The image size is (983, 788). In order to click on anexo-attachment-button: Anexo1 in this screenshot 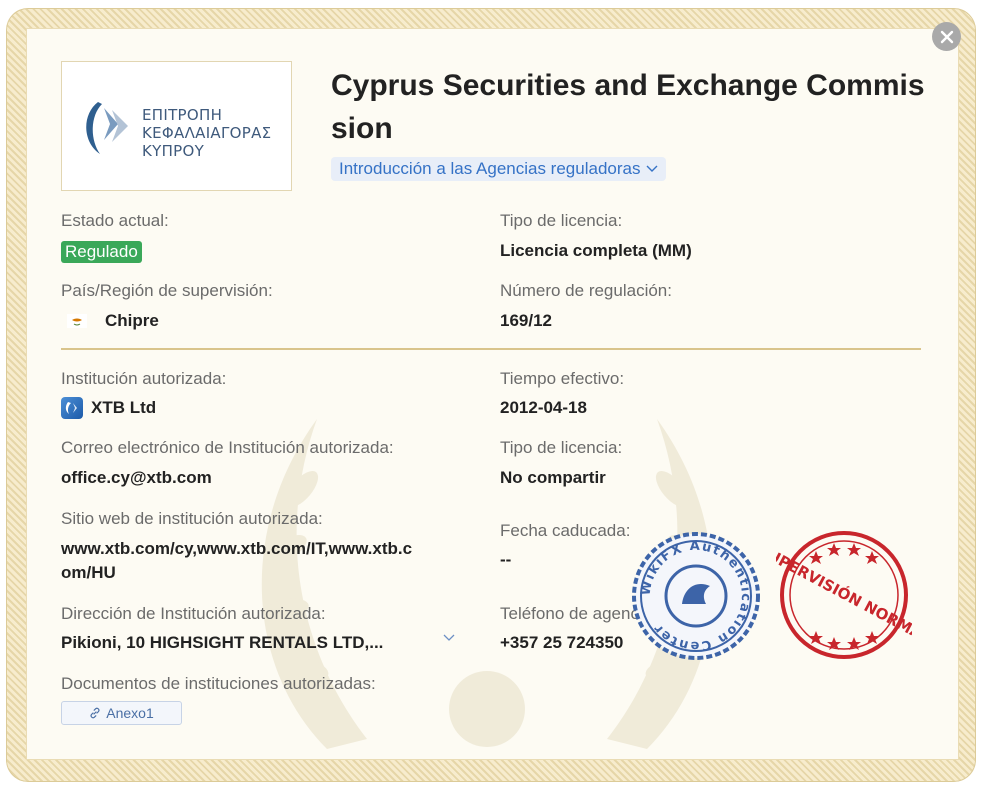, I will do `click(121, 713)`.